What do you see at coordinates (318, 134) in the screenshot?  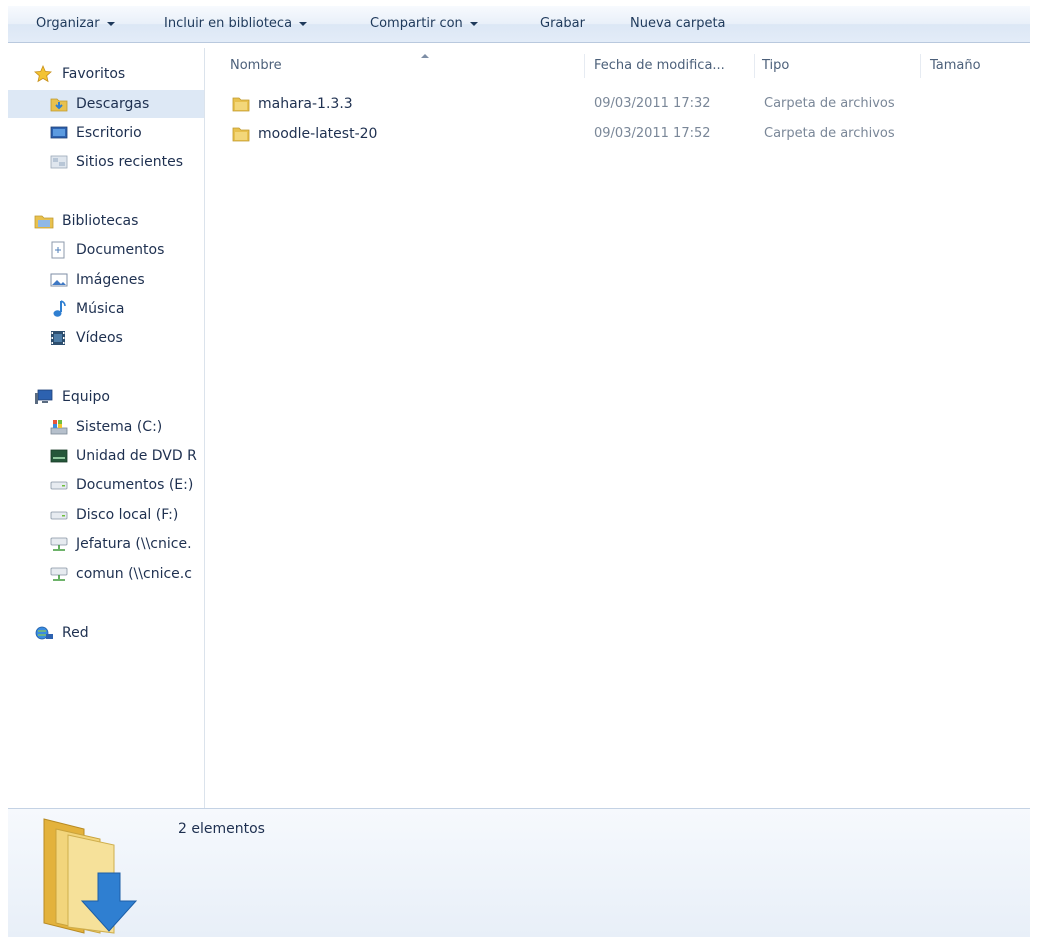 I see `file-name: moodle-latest-20` at bounding box center [318, 134].